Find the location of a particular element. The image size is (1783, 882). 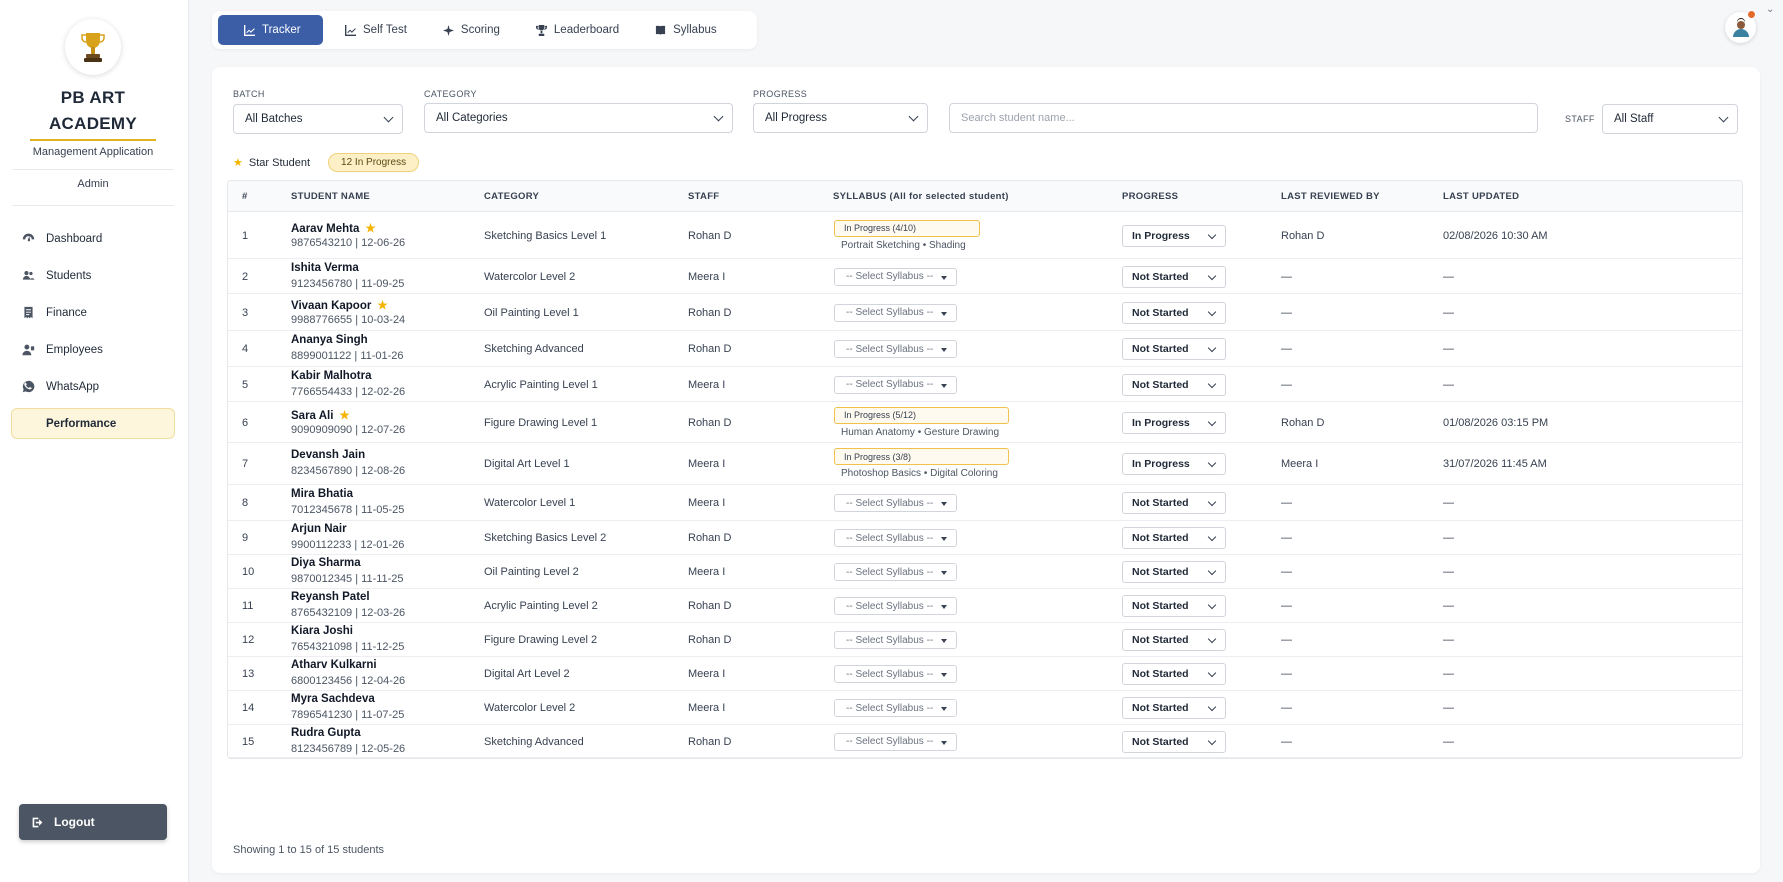

employees-icon is located at coordinates (28, 350).